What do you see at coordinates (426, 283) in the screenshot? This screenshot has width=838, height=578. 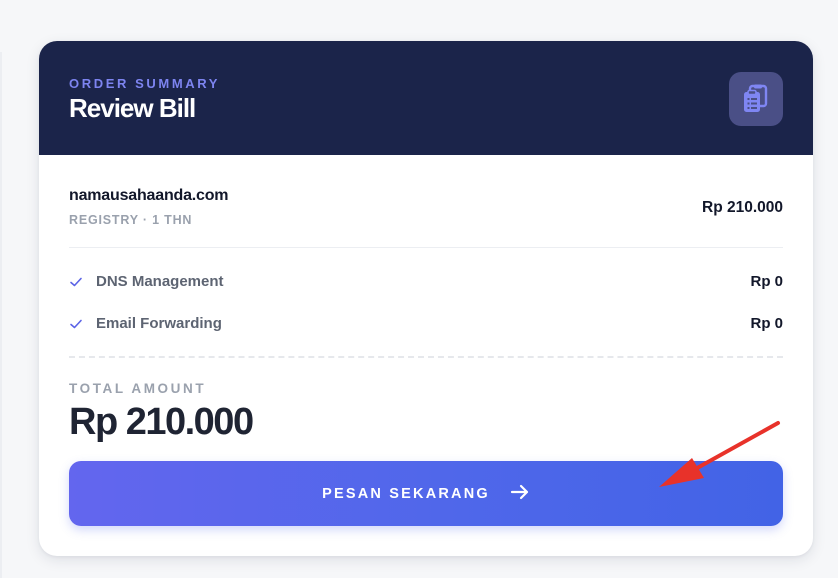 I see `feature-row-dns: DNS Management Rp 0` at bounding box center [426, 283].